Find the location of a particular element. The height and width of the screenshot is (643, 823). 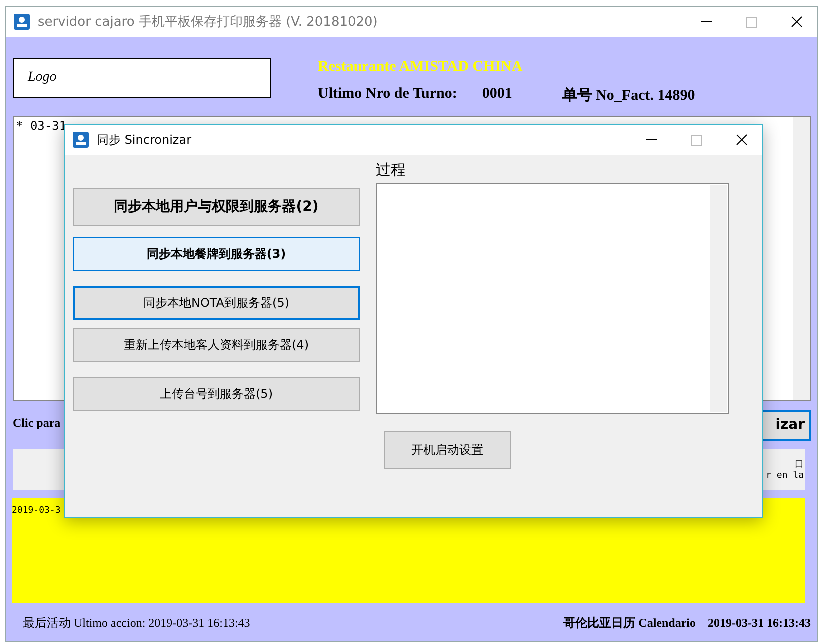

window-title: servidor cajaro 手机平板保存打印服务器 (V. 20181020) is located at coordinates (208, 22).